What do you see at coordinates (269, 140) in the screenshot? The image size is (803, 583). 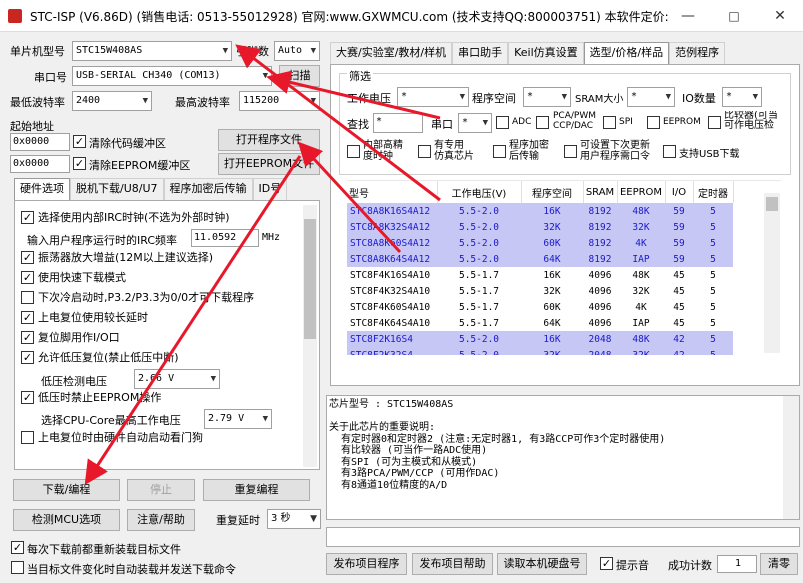 I see `open-program-button: 打开程序文件` at bounding box center [269, 140].